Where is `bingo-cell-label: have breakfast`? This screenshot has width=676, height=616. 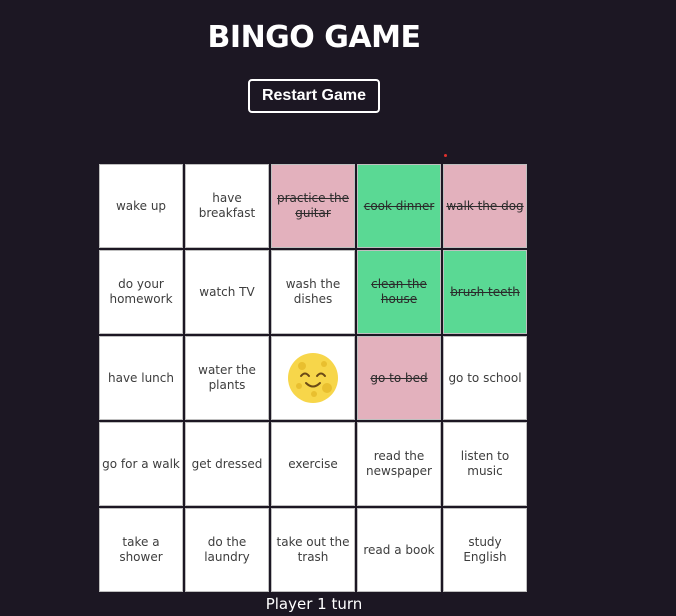 bingo-cell-label: have breakfast is located at coordinates (227, 205).